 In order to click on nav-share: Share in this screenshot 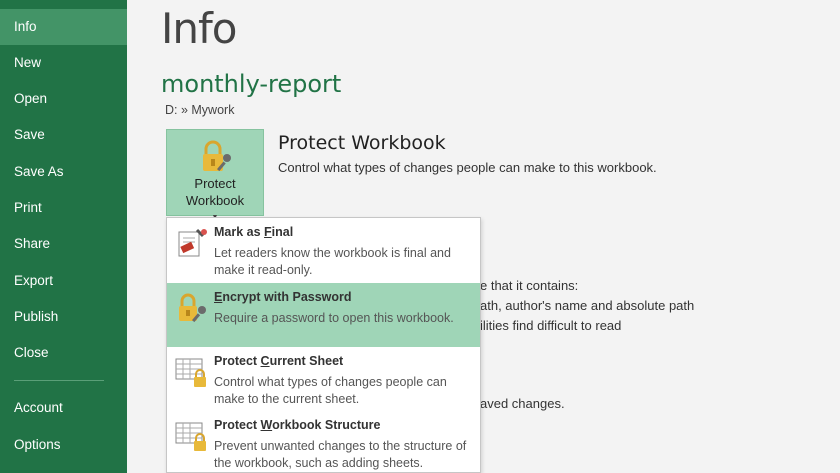, I will do `click(63, 244)`.